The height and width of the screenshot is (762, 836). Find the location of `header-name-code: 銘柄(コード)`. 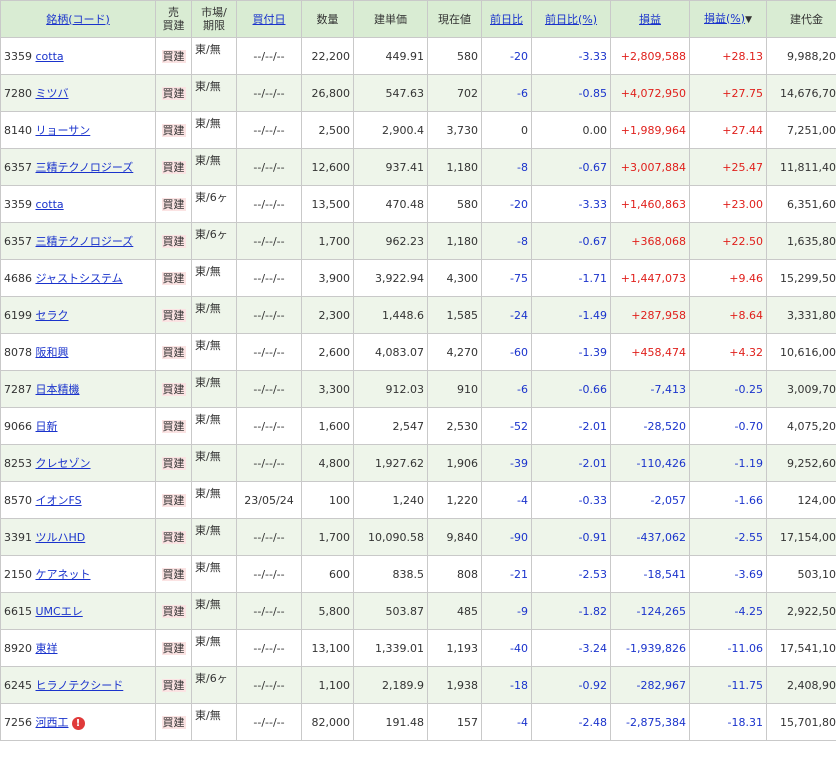

header-name-code: 銘柄(コード) is located at coordinates (78, 19).